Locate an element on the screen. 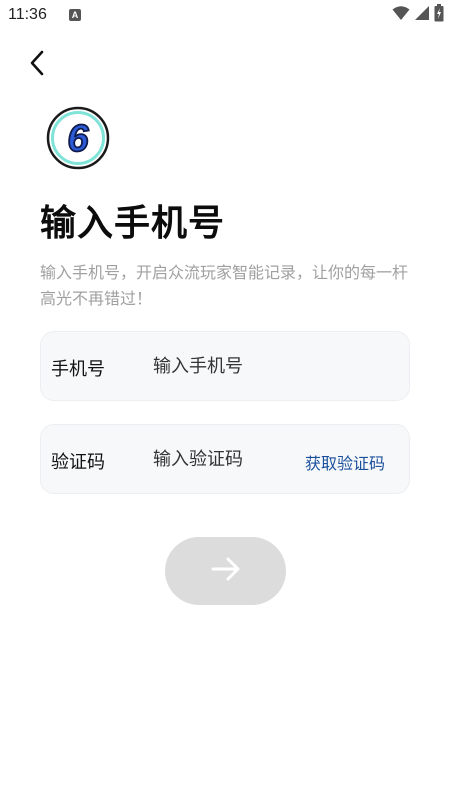 This screenshot has width=452, height=805. code-input is located at coordinates (223, 459).